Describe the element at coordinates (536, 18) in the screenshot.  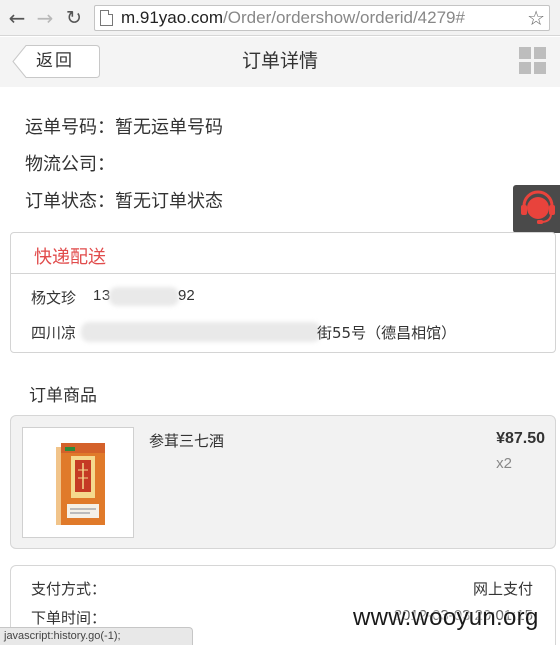
I see `star-icon: ☆` at that location.